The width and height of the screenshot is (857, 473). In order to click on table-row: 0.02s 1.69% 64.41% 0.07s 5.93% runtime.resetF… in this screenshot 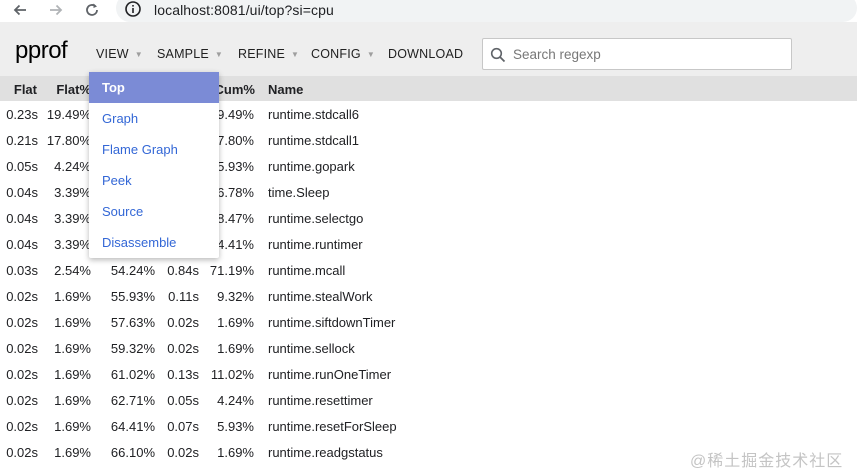, I will do `click(428, 426)`.